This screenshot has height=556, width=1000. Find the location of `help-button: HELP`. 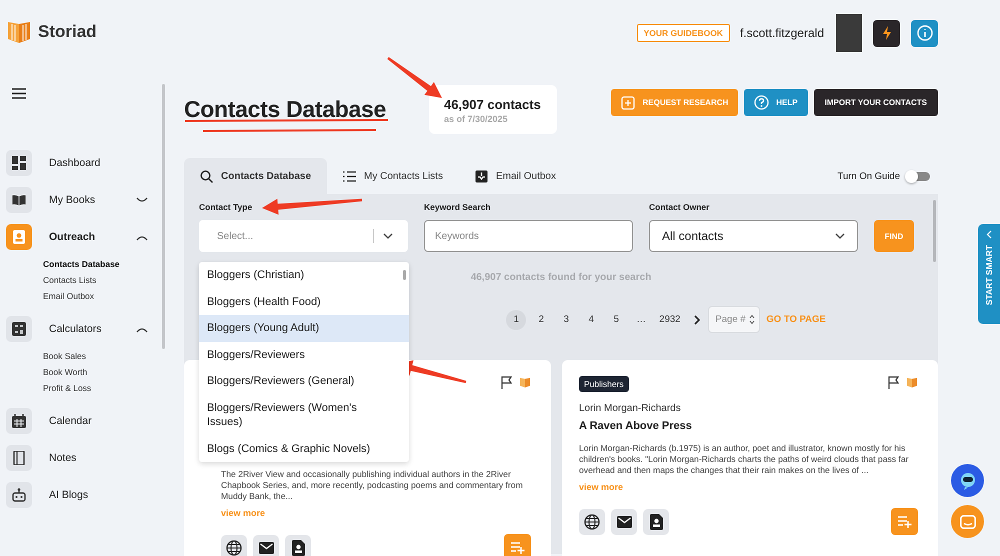

help-button: HELP is located at coordinates (776, 102).